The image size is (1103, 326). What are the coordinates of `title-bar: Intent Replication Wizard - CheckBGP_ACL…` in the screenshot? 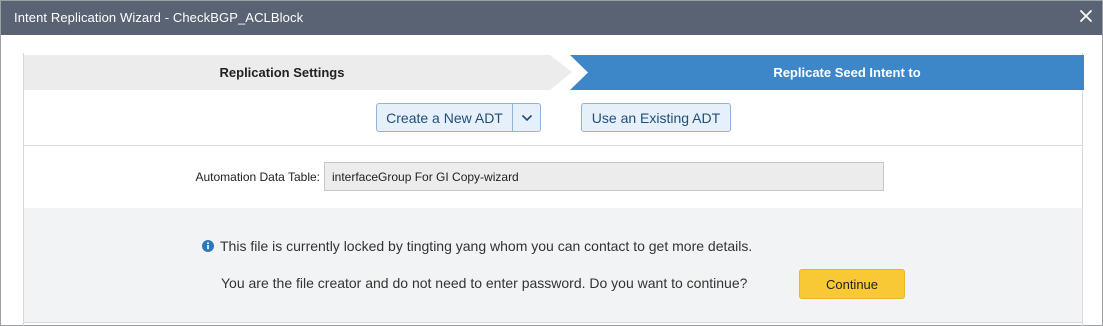 It's located at (551, 18).